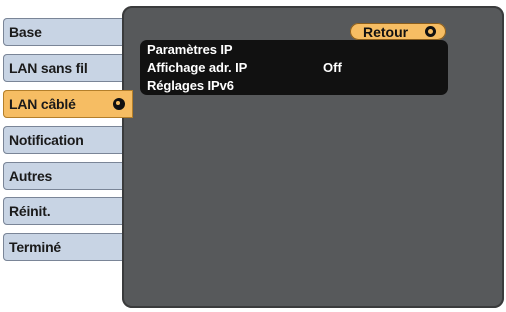 This screenshot has width=506, height=312. I want to click on back-button-label: Retour, so click(386, 31).